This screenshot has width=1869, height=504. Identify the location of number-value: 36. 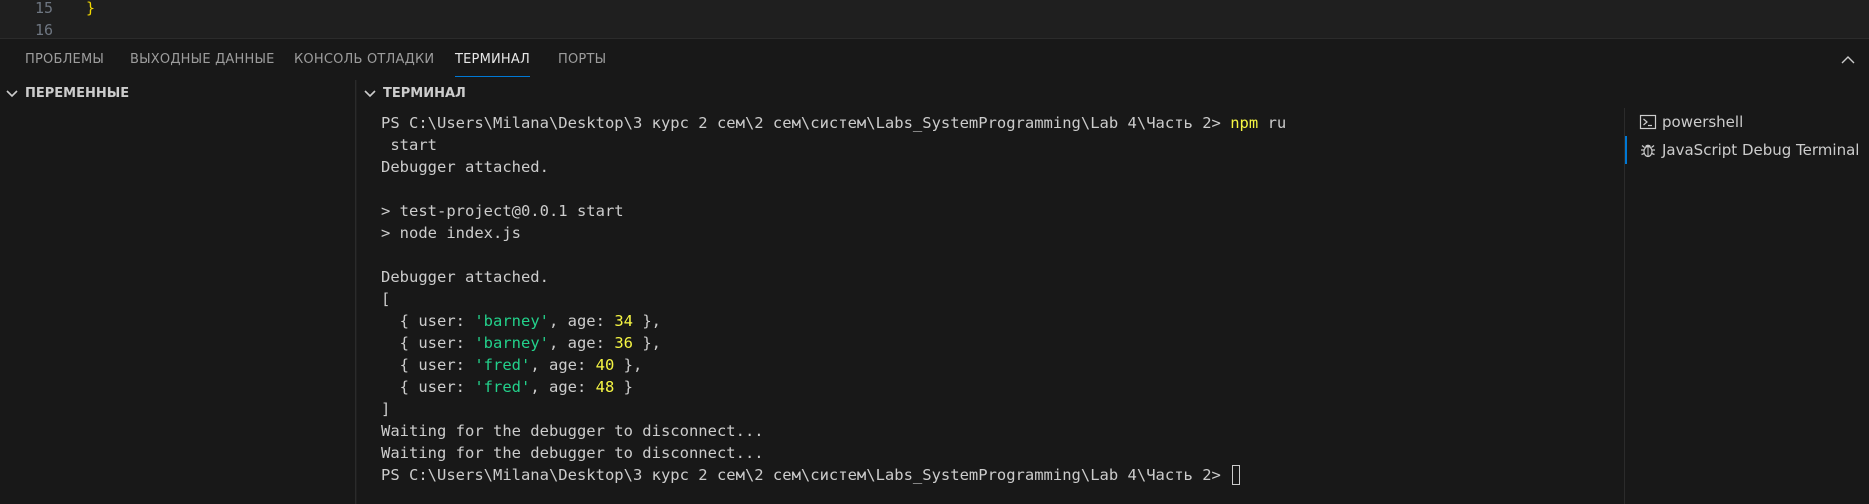
(623, 343).